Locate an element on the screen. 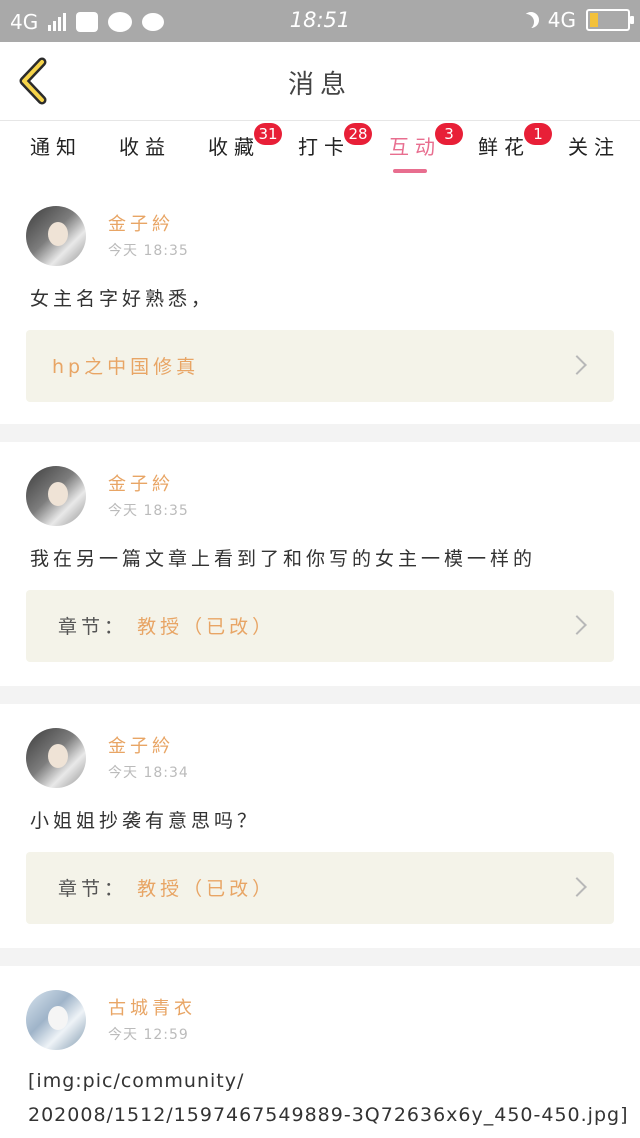 This screenshot has width=640, height=1138. comment-text: 我在另一篇文章上看到了和你写的女主一模一样的 is located at coordinates (283, 559).